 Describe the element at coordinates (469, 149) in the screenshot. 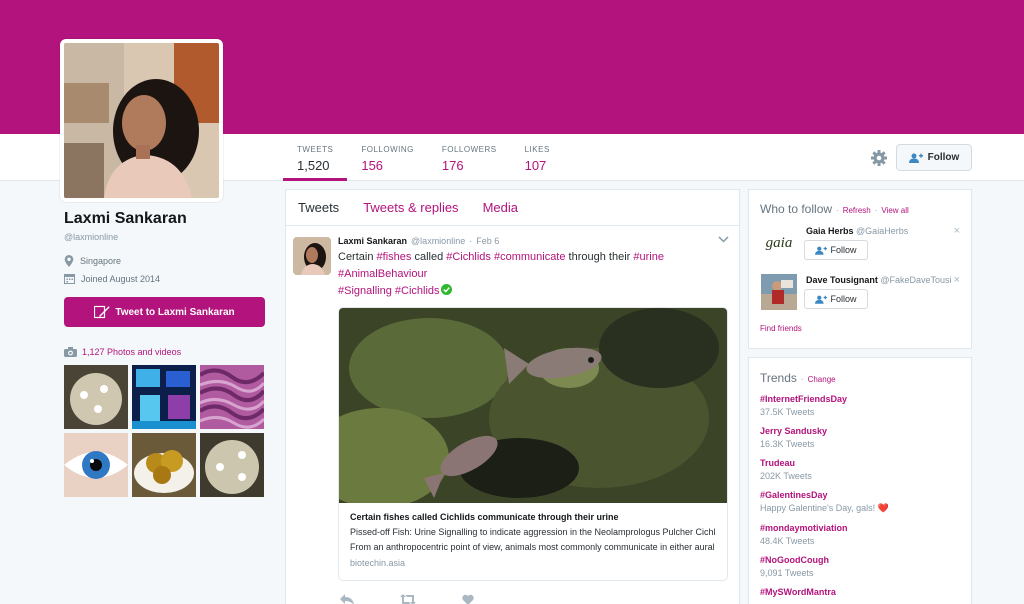

I see `stat-label: FOLLOWERS` at that location.